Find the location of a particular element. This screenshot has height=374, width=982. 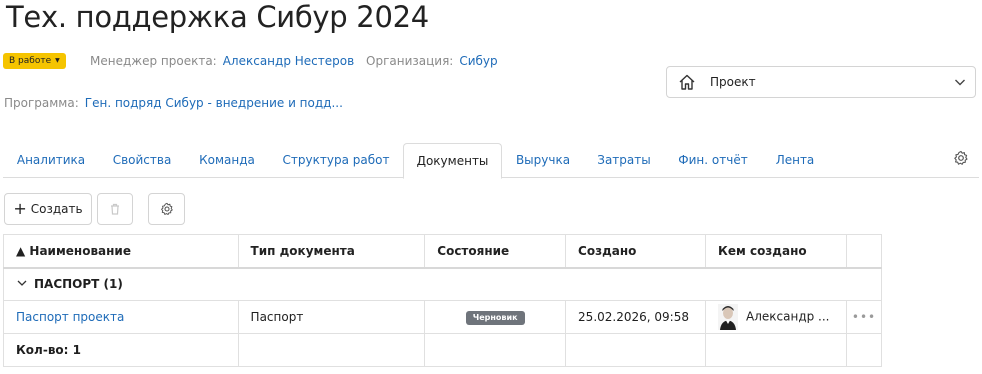

group-row: ПАСПОРТ (1) is located at coordinates (442, 284).